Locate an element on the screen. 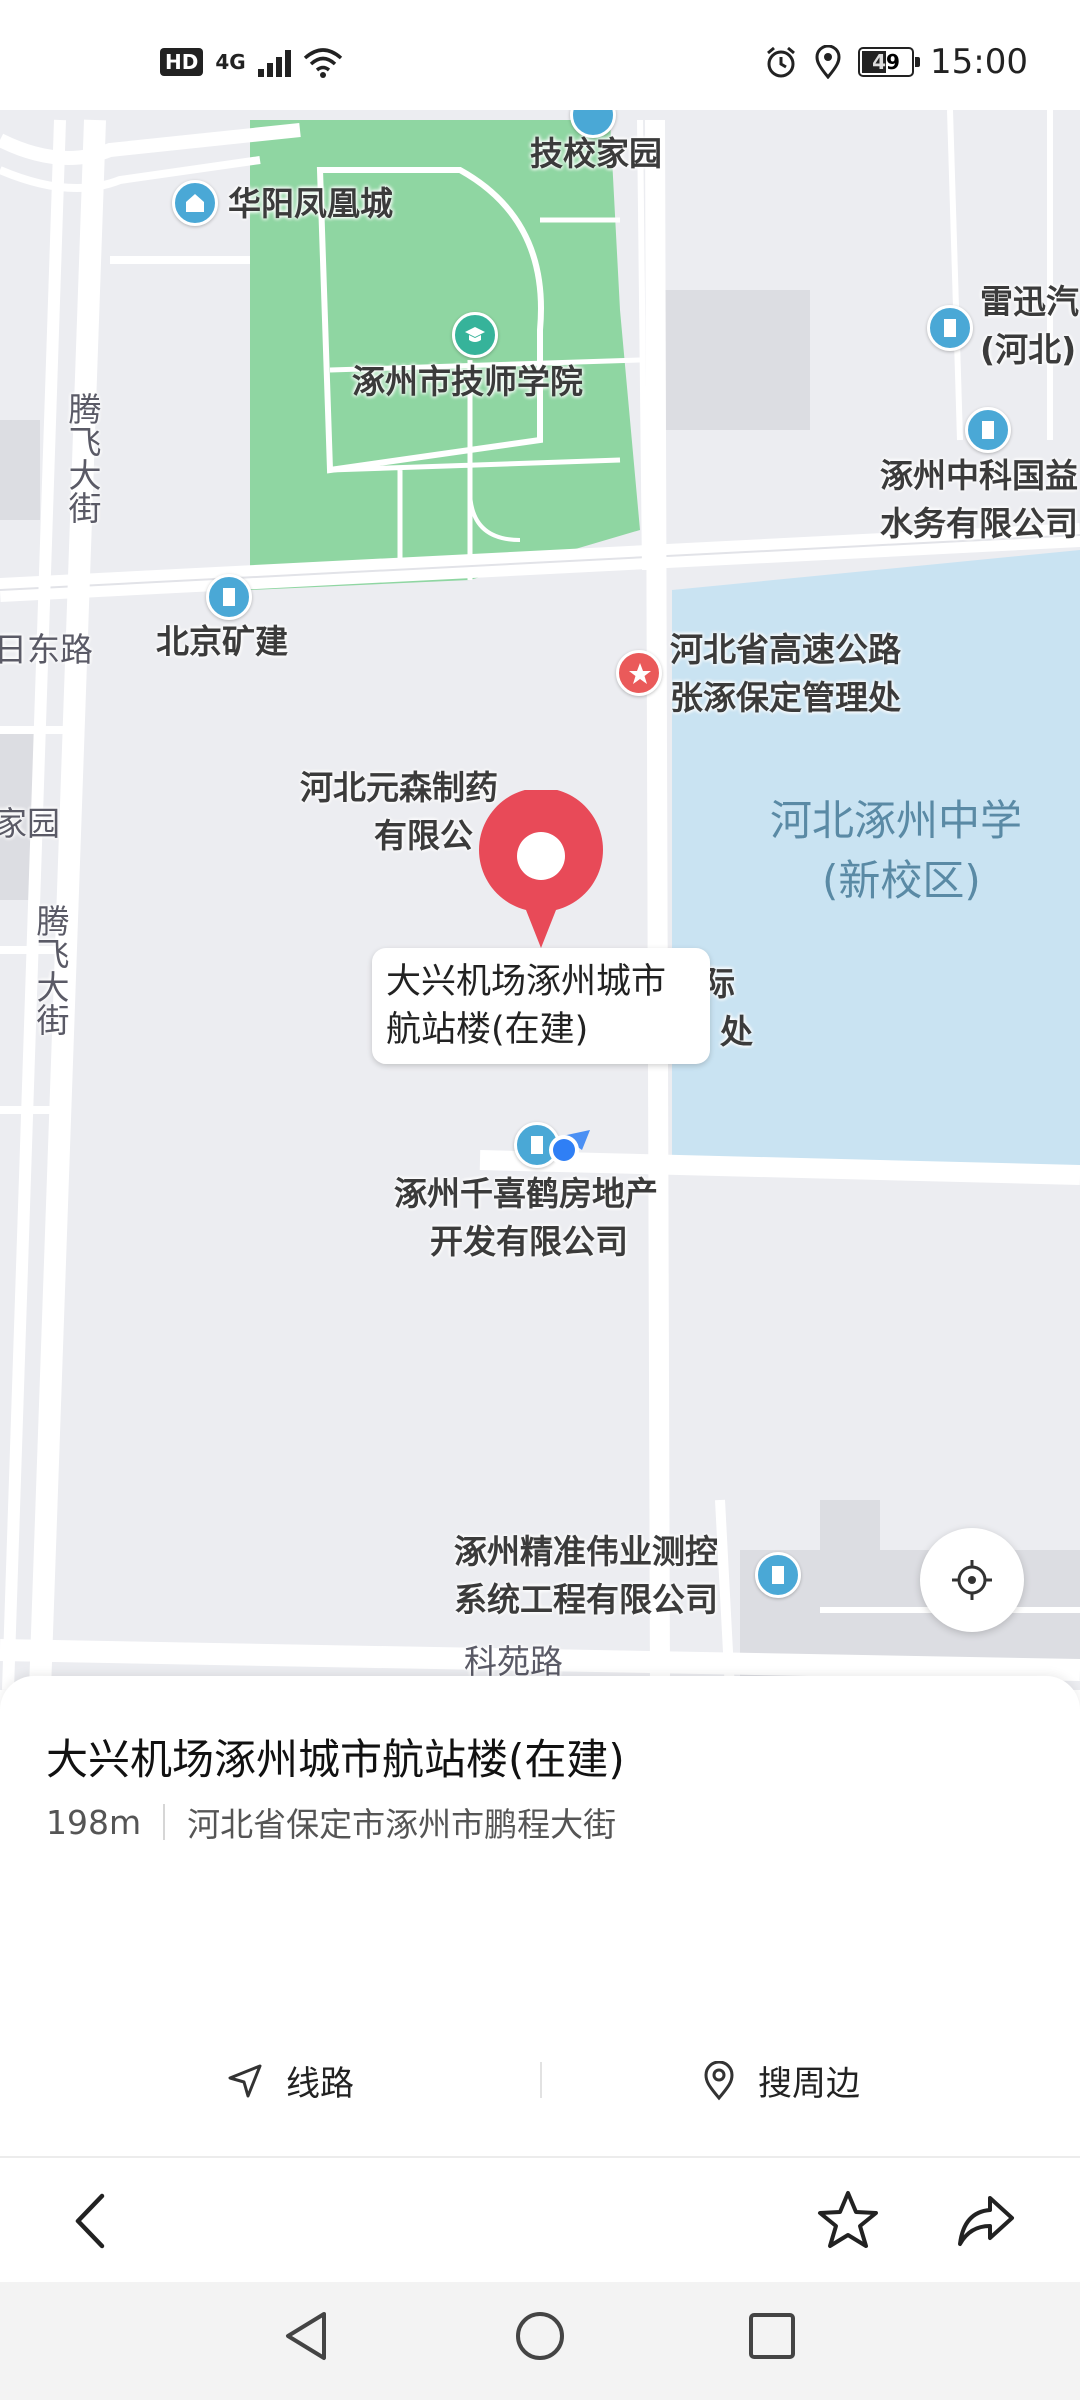 The width and height of the screenshot is (1080, 2400). map-label-leixun-2: (河北) is located at coordinates (1028, 350).